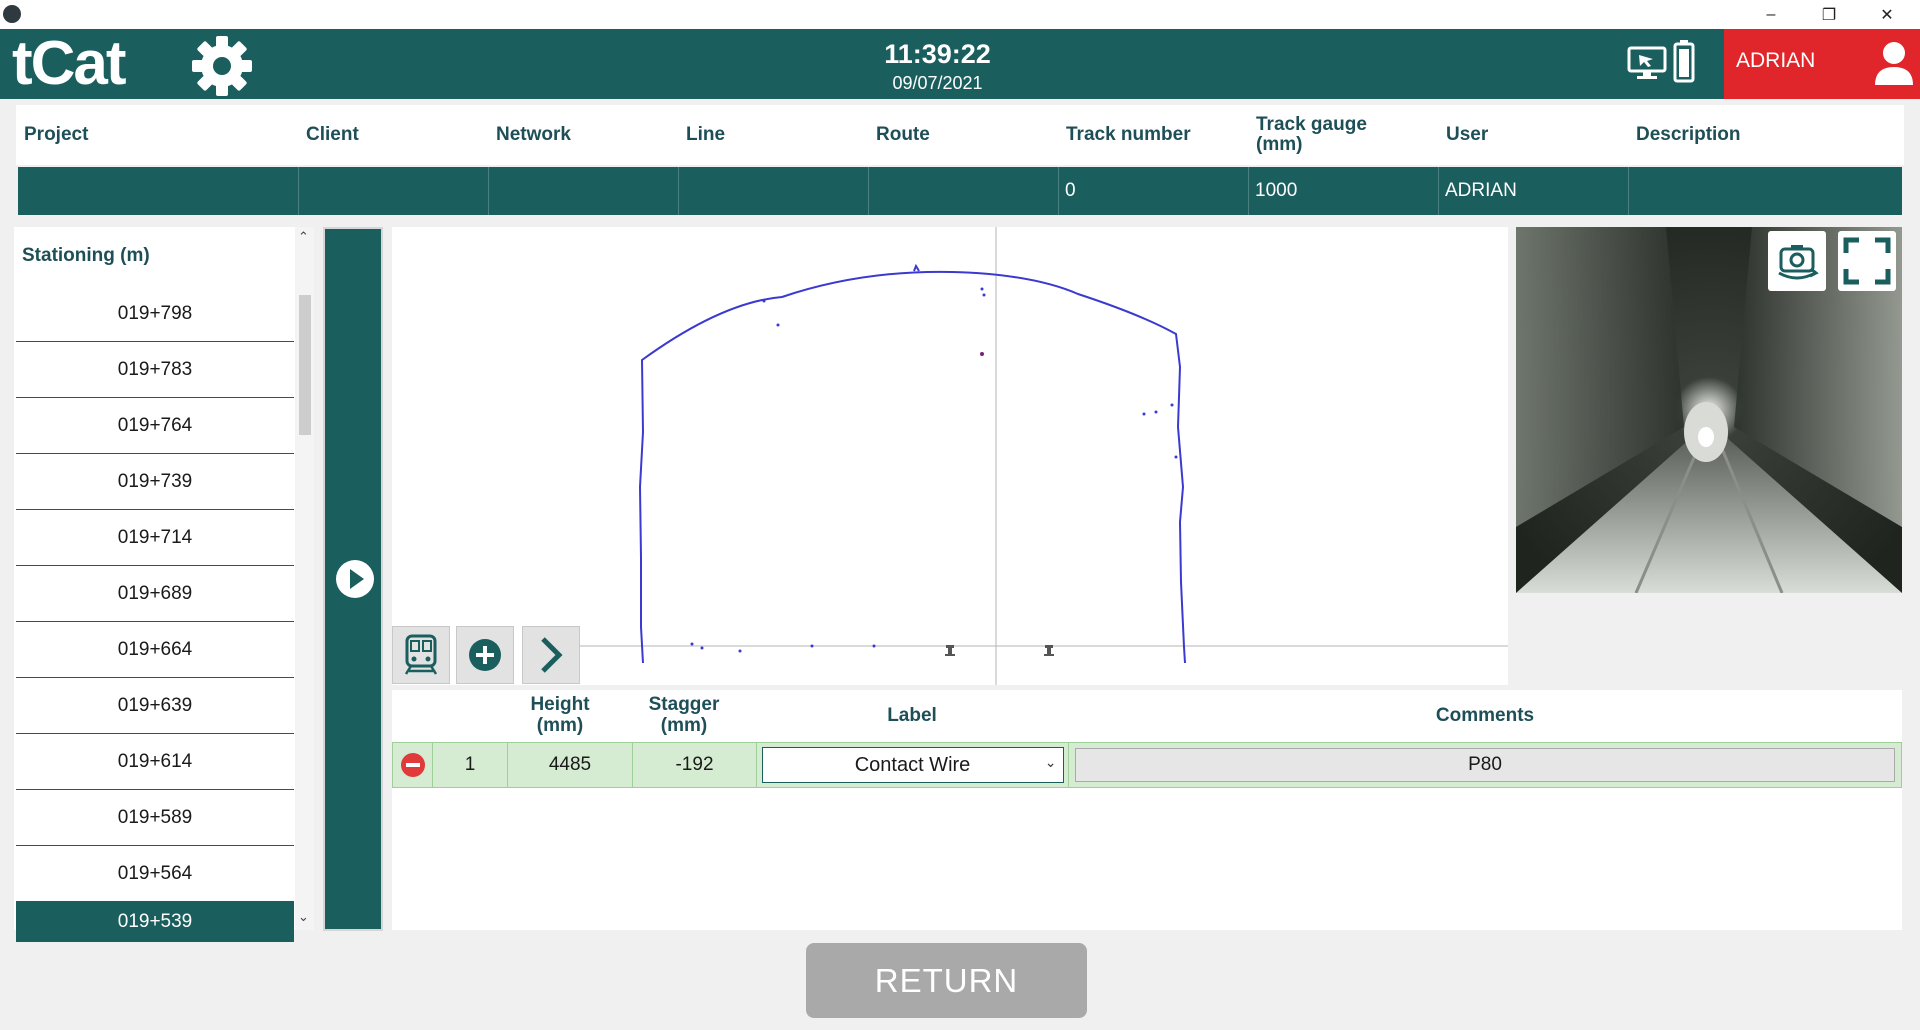 The image size is (1920, 1030). Describe the element at coordinates (393, 191) in the screenshot. I see `cell-client` at that location.